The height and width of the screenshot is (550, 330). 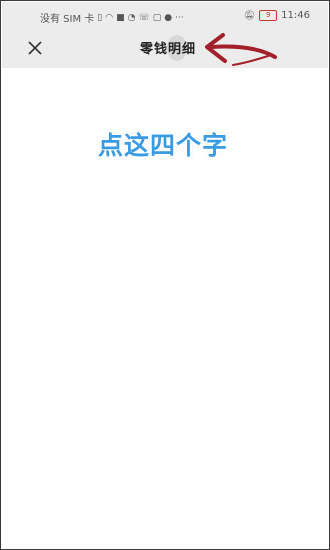 I want to click on battery-level: 9, so click(x=268, y=15).